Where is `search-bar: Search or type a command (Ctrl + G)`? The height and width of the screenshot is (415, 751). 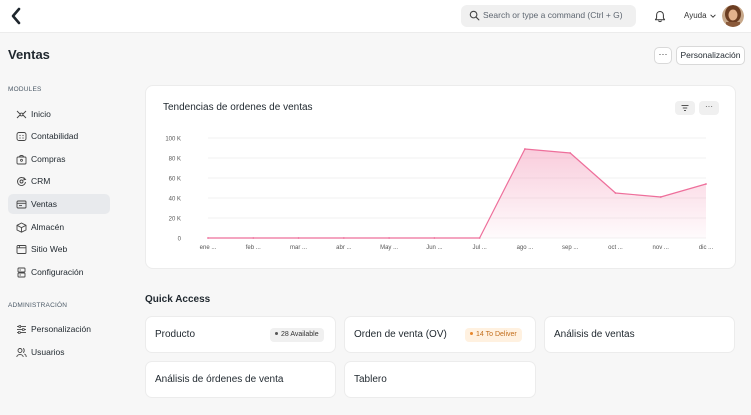 search-bar: Search or type a command (Ctrl + G) is located at coordinates (548, 16).